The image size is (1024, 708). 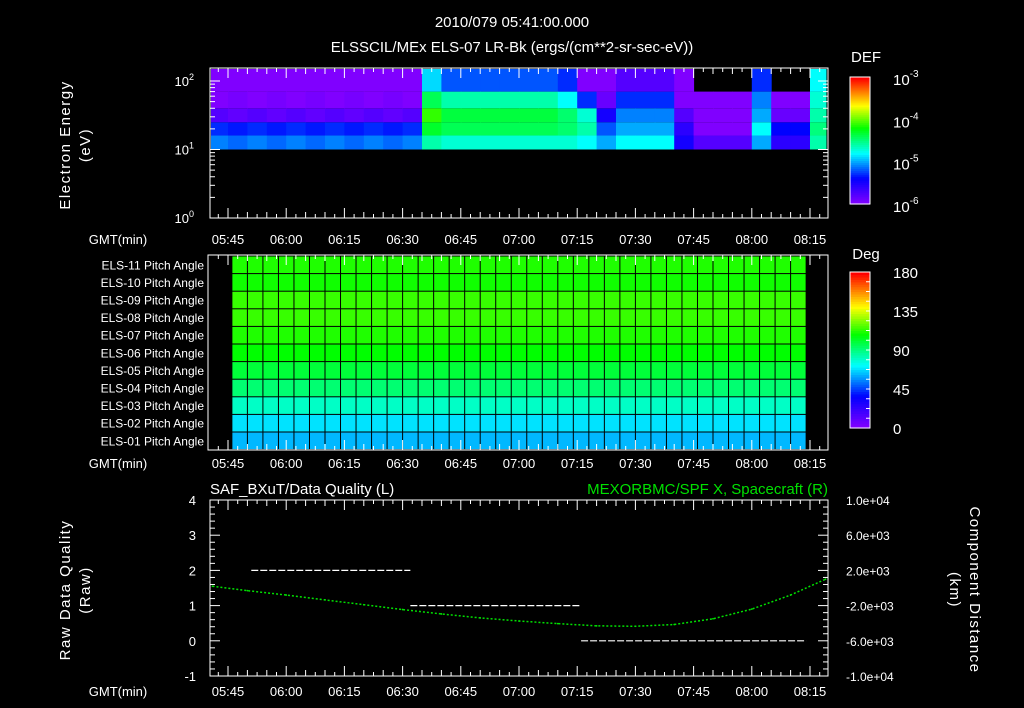 I want to click on right-tick-label: 6.0e+03, so click(x=868, y=536).